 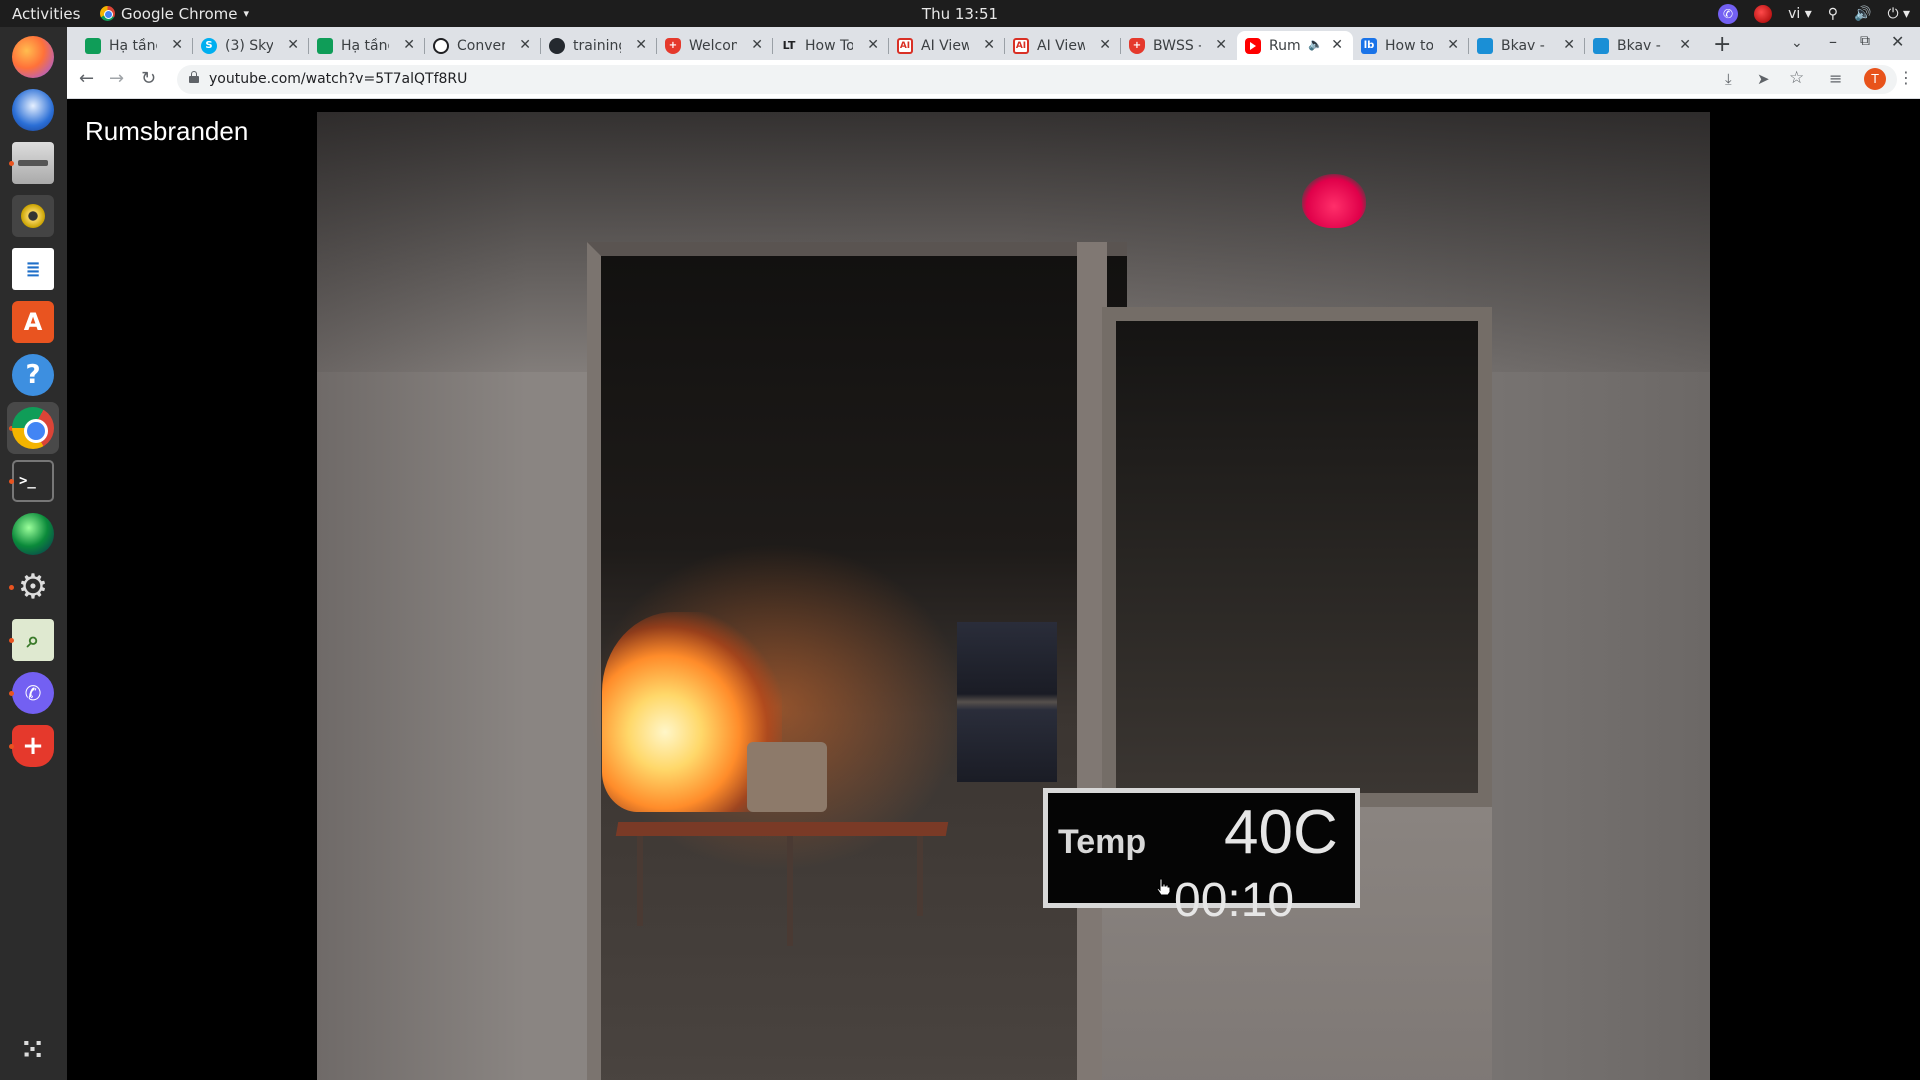 What do you see at coordinates (1179, 45) in the screenshot?
I see `tab: + BWSS - ✕` at bounding box center [1179, 45].